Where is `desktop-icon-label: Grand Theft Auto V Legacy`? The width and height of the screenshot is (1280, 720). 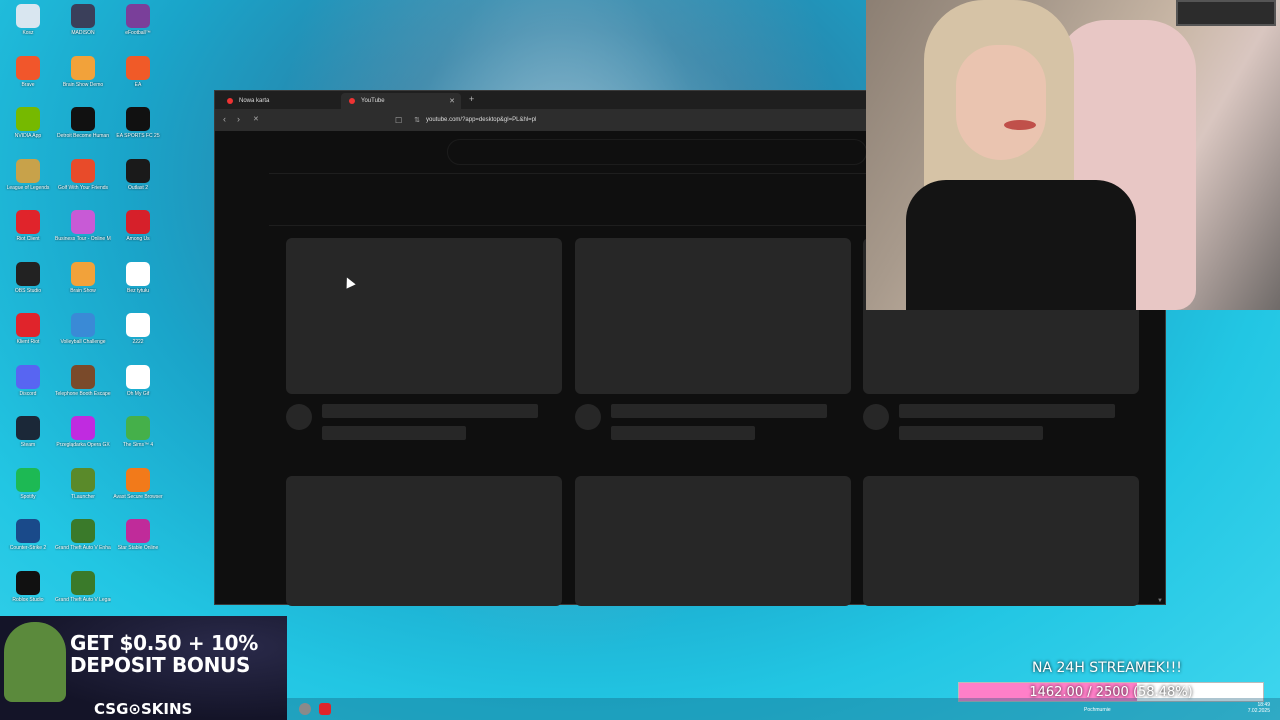
desktop-icon-label: Grand Theft Auto V Legacy is located at coordinates (83, 599).